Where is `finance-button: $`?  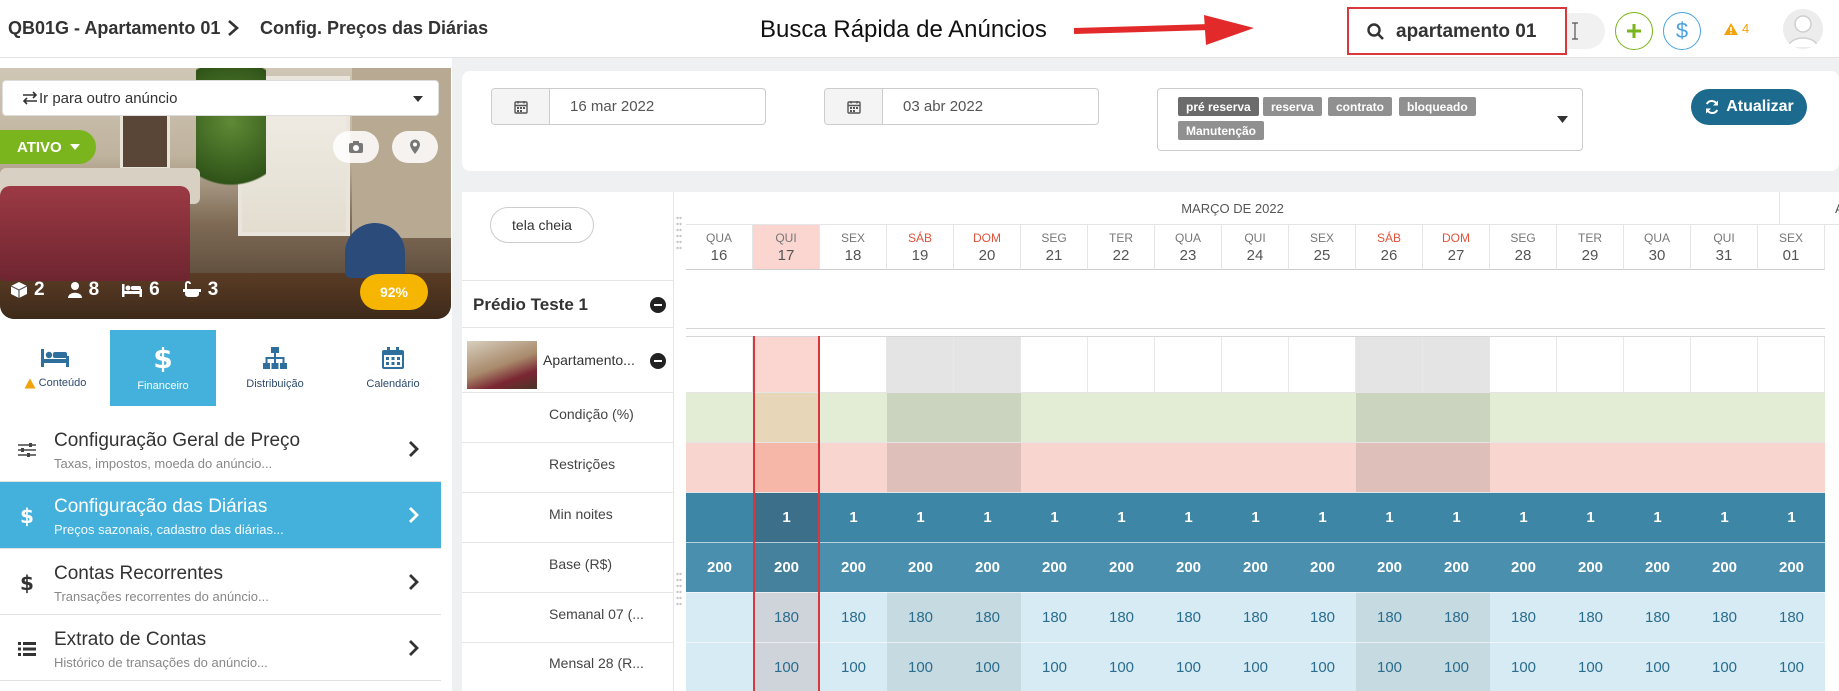
finance-button: $ is located at coordinates (1682, 31).